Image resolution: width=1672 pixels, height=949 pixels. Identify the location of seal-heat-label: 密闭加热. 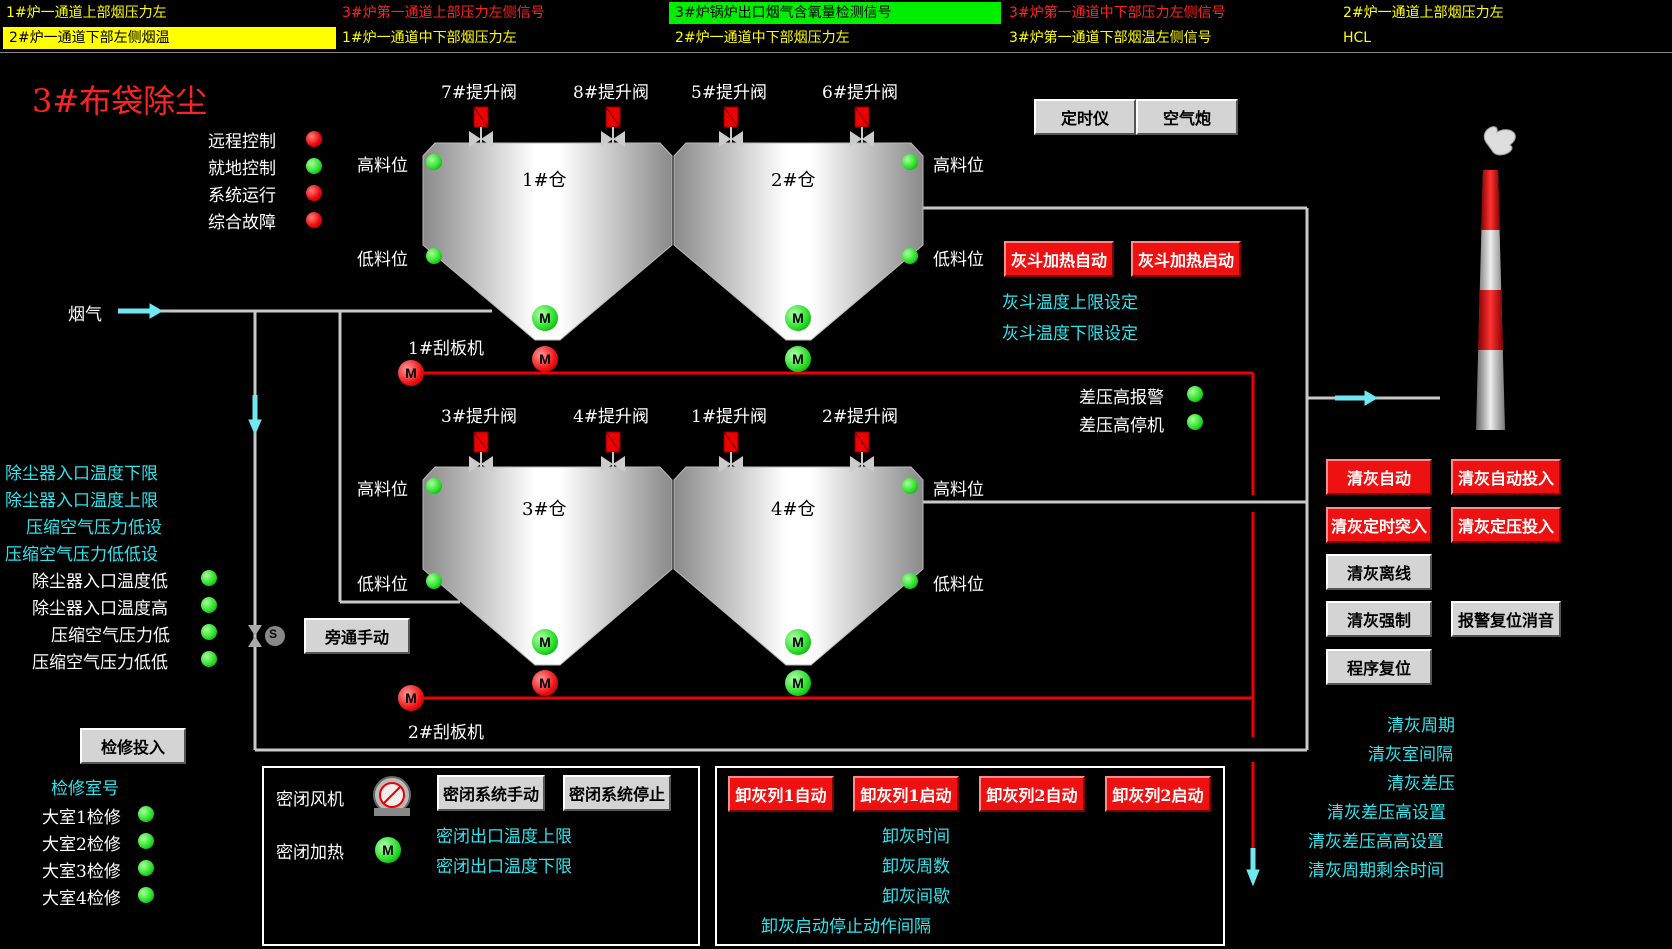
(310, 853).